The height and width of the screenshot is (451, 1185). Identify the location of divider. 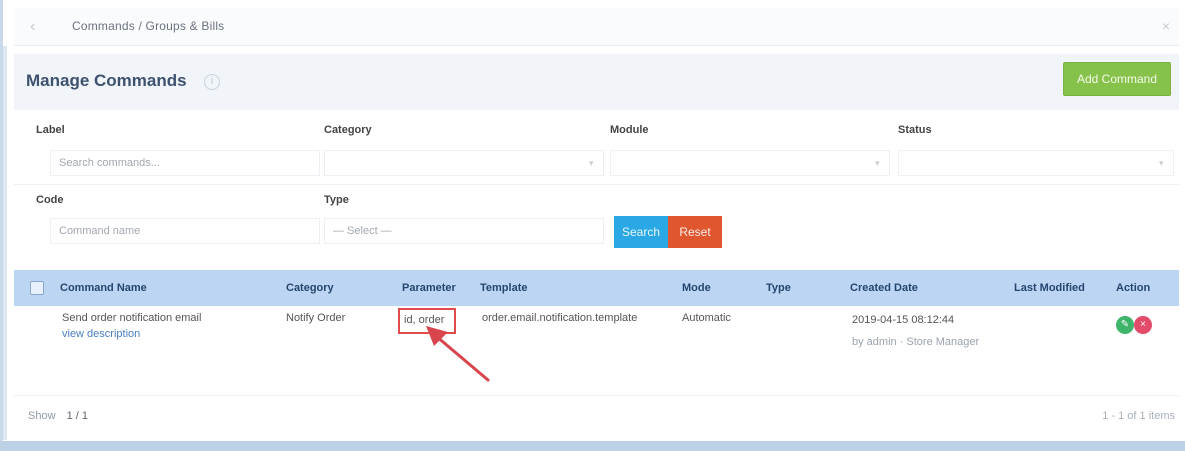
(596, 184).